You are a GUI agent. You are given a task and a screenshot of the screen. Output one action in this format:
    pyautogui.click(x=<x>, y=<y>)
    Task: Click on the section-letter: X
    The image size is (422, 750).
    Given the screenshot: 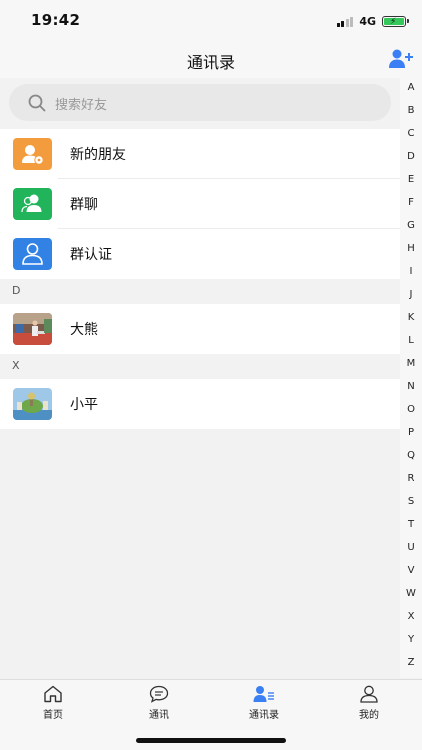 What is the action you would take?
    pyautogui.click(x=16, y=365)
    